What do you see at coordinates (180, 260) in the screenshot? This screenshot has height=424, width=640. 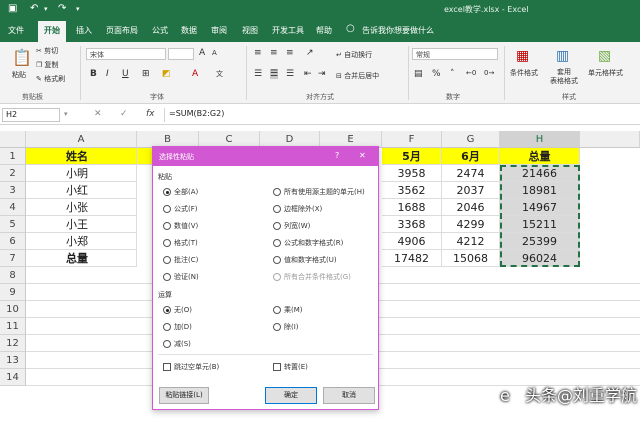 I see `paste-option-comments: 批注(C)` at bounding box center [180, 260].